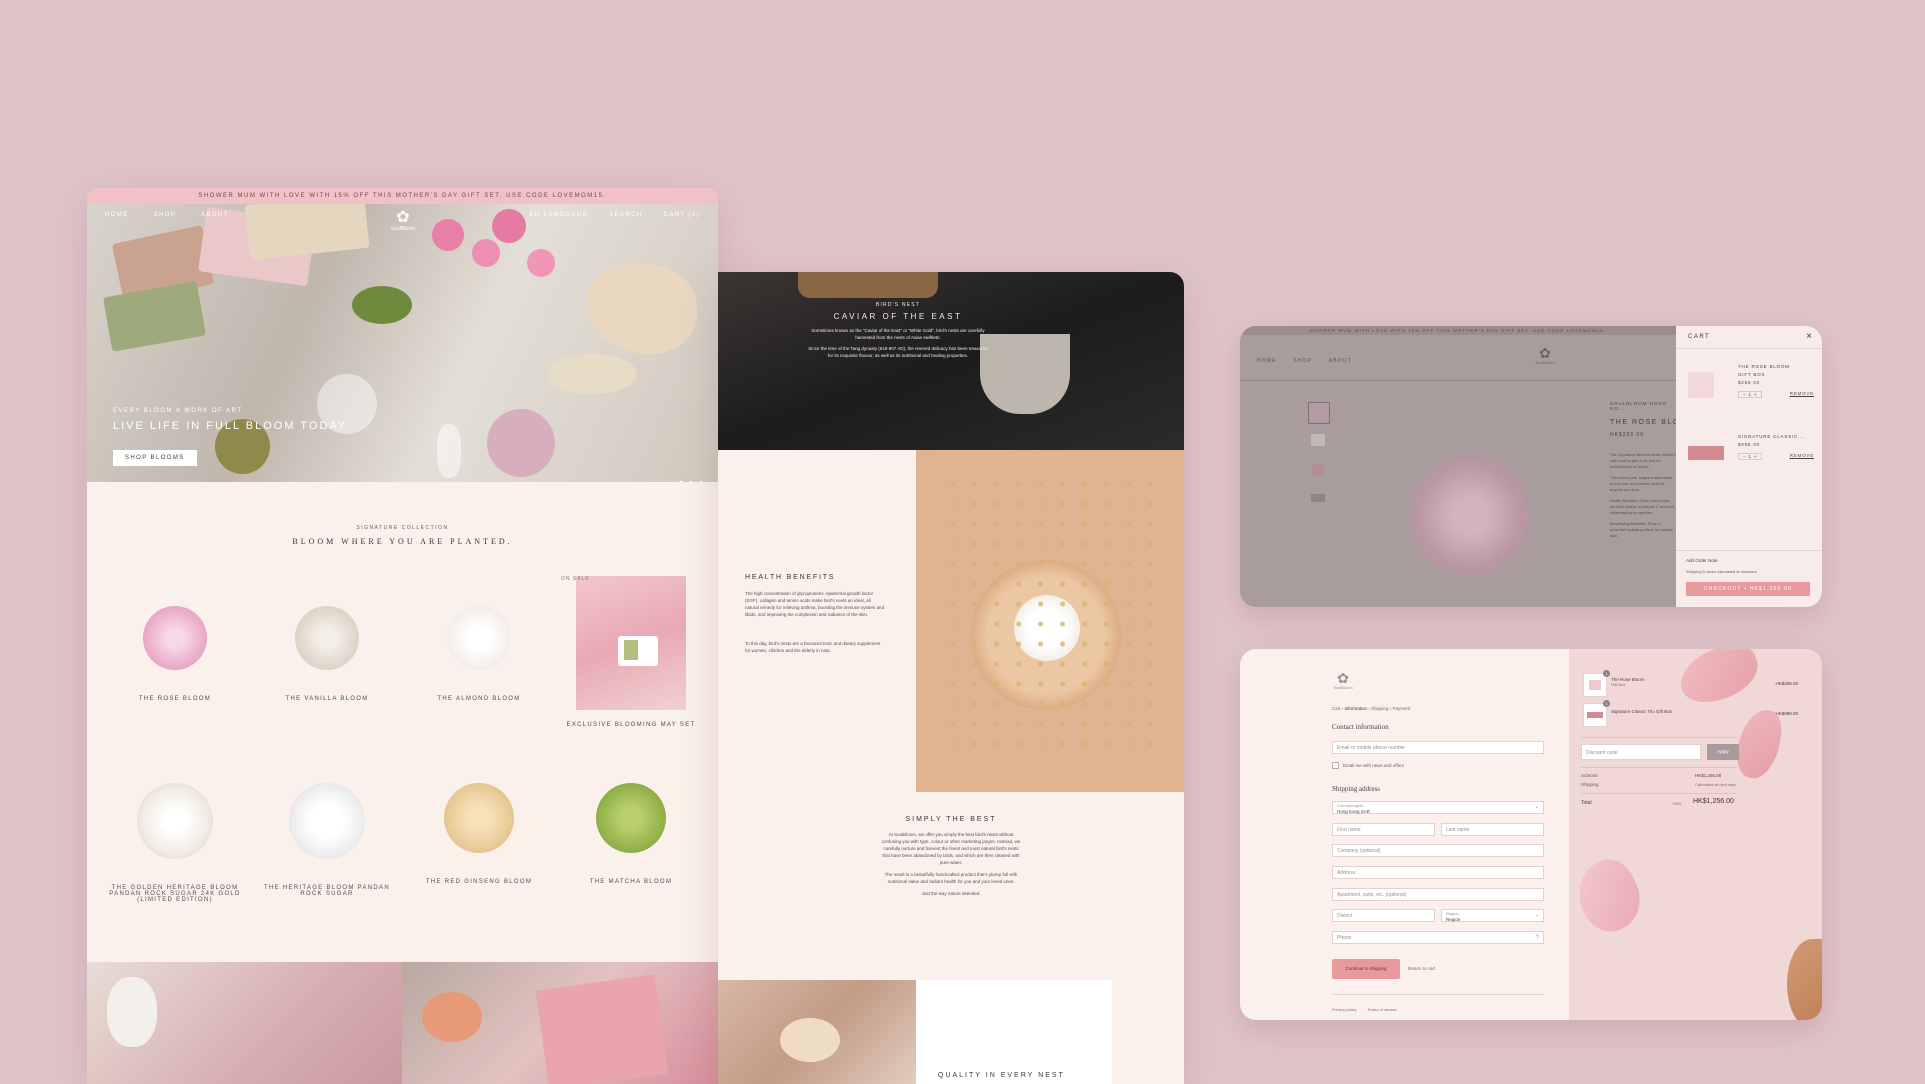 The width and height of the screenshot is (1925, 1084). What do you see at coordinates (1382, 1009) in the screenshot?
I see `terms-link: Terms of service` at bounding box center [1382, 1009].